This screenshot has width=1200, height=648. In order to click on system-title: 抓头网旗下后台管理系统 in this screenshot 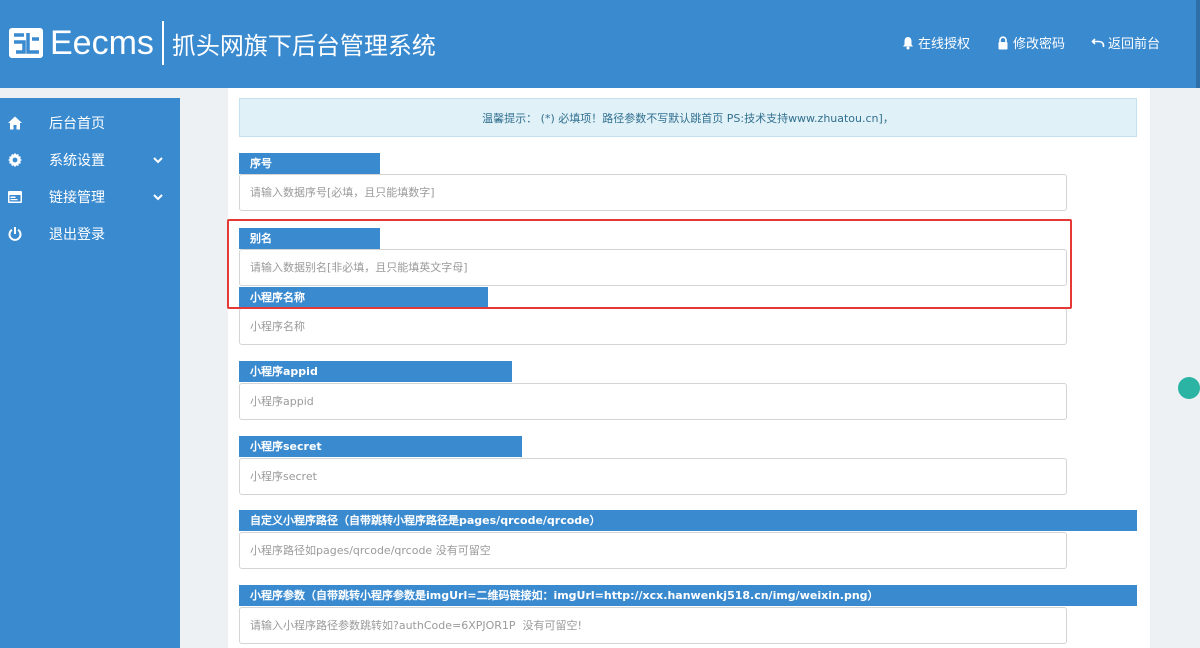, I will do `click(303, 45)`.